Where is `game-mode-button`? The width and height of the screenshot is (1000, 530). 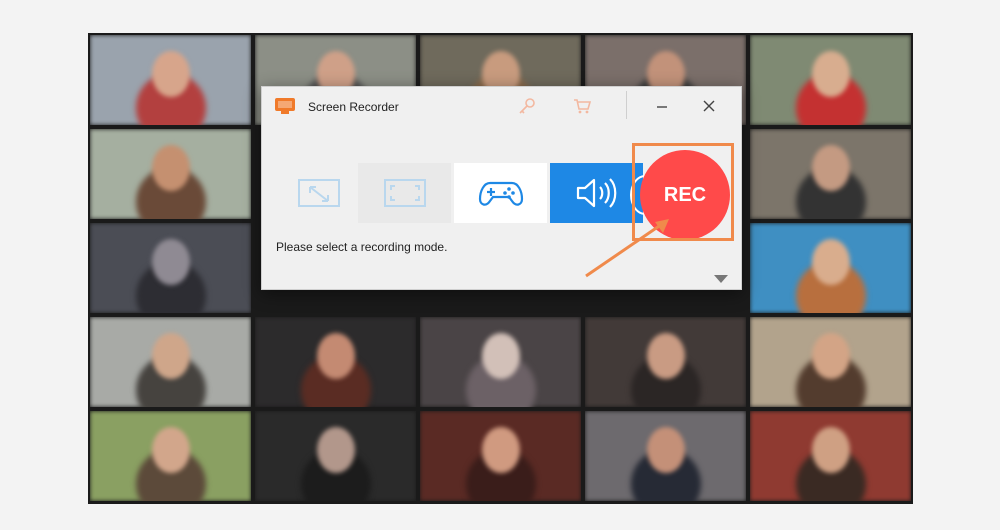
game-mode-button is located at coordinates (500, 193).